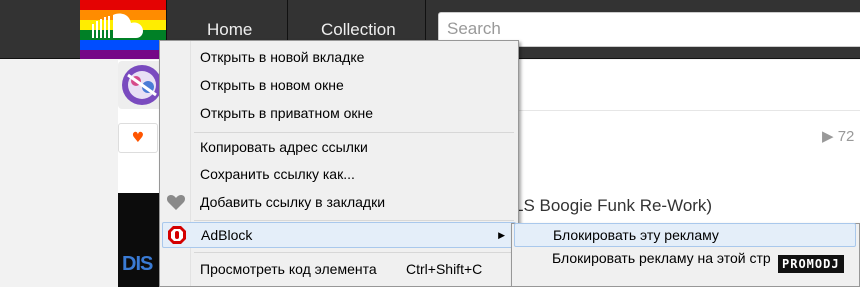  Describe the element at coordinates (140, 240) in the screenshot. I see `track-artwork: DIS` at that location.